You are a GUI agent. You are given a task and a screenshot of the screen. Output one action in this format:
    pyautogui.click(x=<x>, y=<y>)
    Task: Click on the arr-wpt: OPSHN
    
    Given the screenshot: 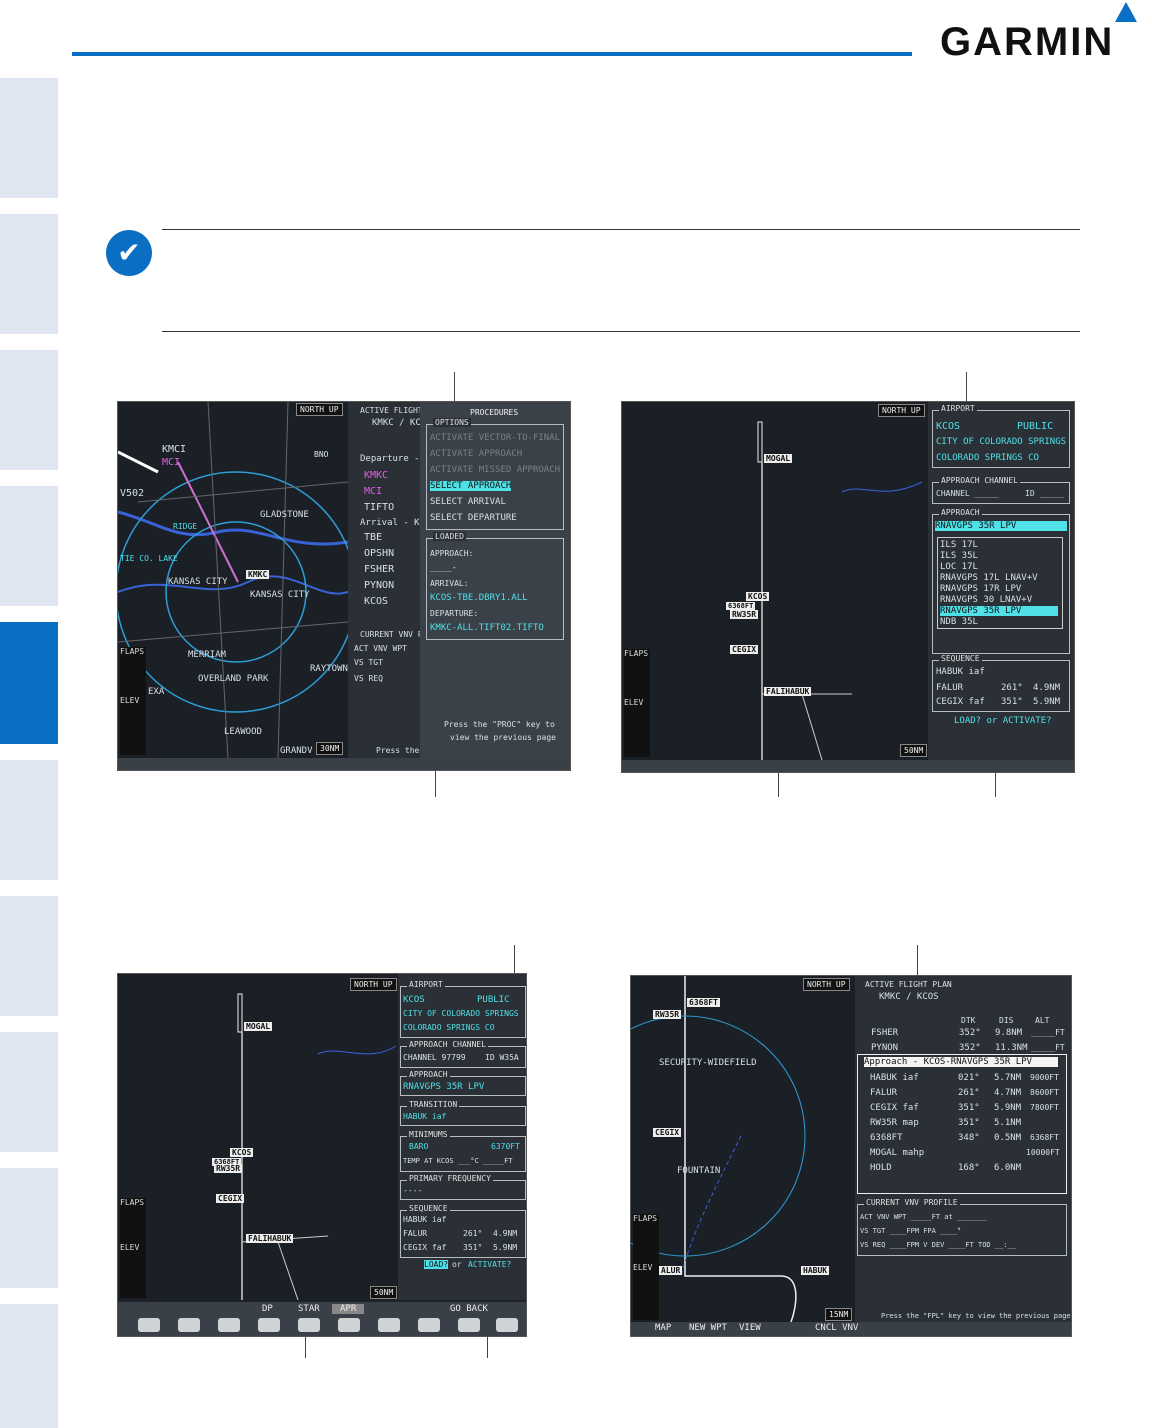 What is the action you would take?
    pyautogui.click(x=379, y=553)
    